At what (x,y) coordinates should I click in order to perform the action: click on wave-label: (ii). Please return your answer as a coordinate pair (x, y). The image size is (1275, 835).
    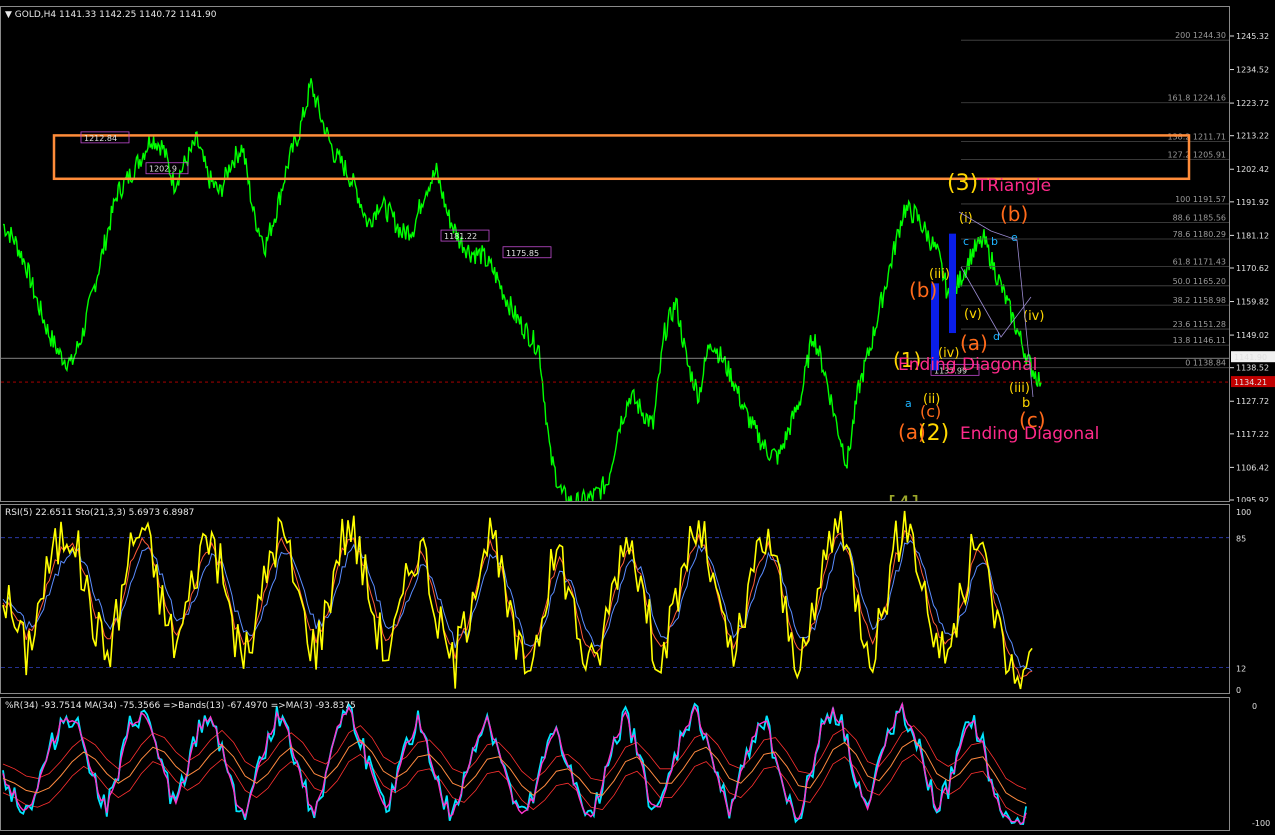
    Looking at the image, I should click on (931, 399).